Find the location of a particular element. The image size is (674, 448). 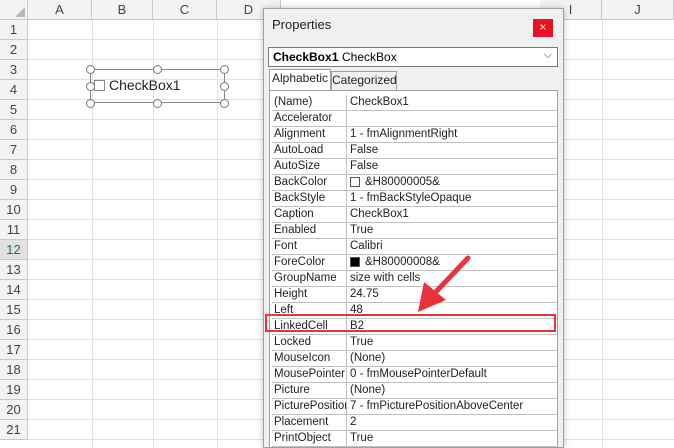

color-swatch-icon is located at coordinates (355, 262).